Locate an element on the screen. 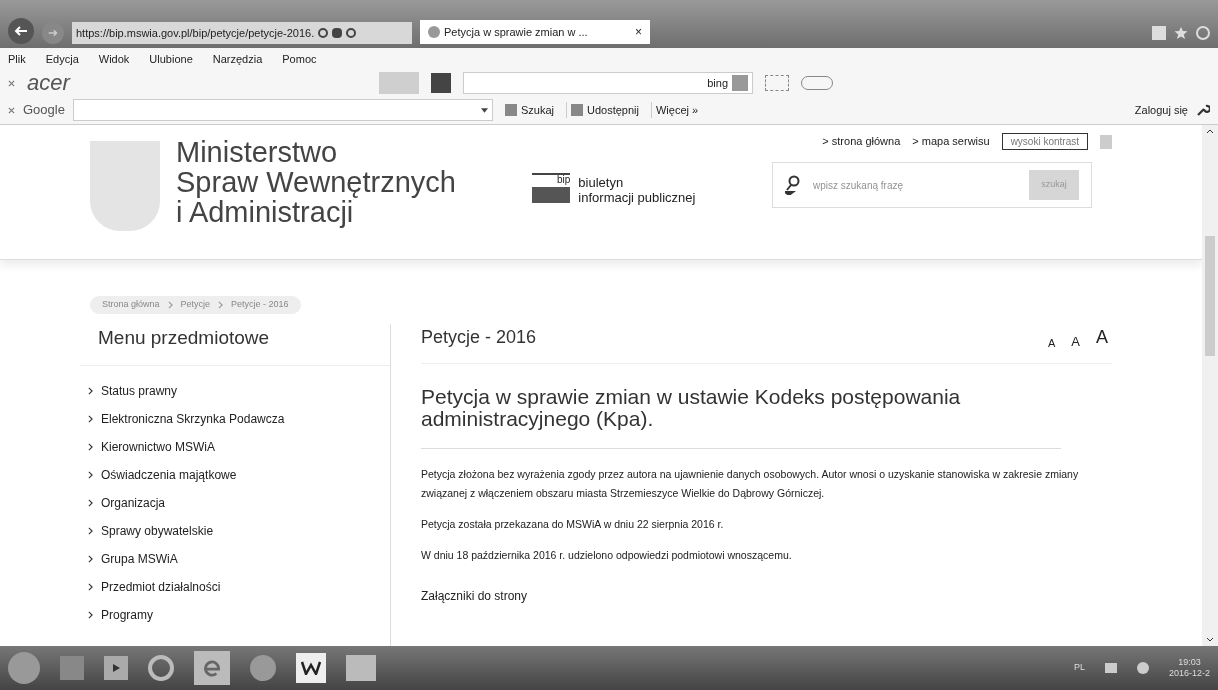  sidebar-item: Sprawy obywatelskie is located at coordinates (157, 530).